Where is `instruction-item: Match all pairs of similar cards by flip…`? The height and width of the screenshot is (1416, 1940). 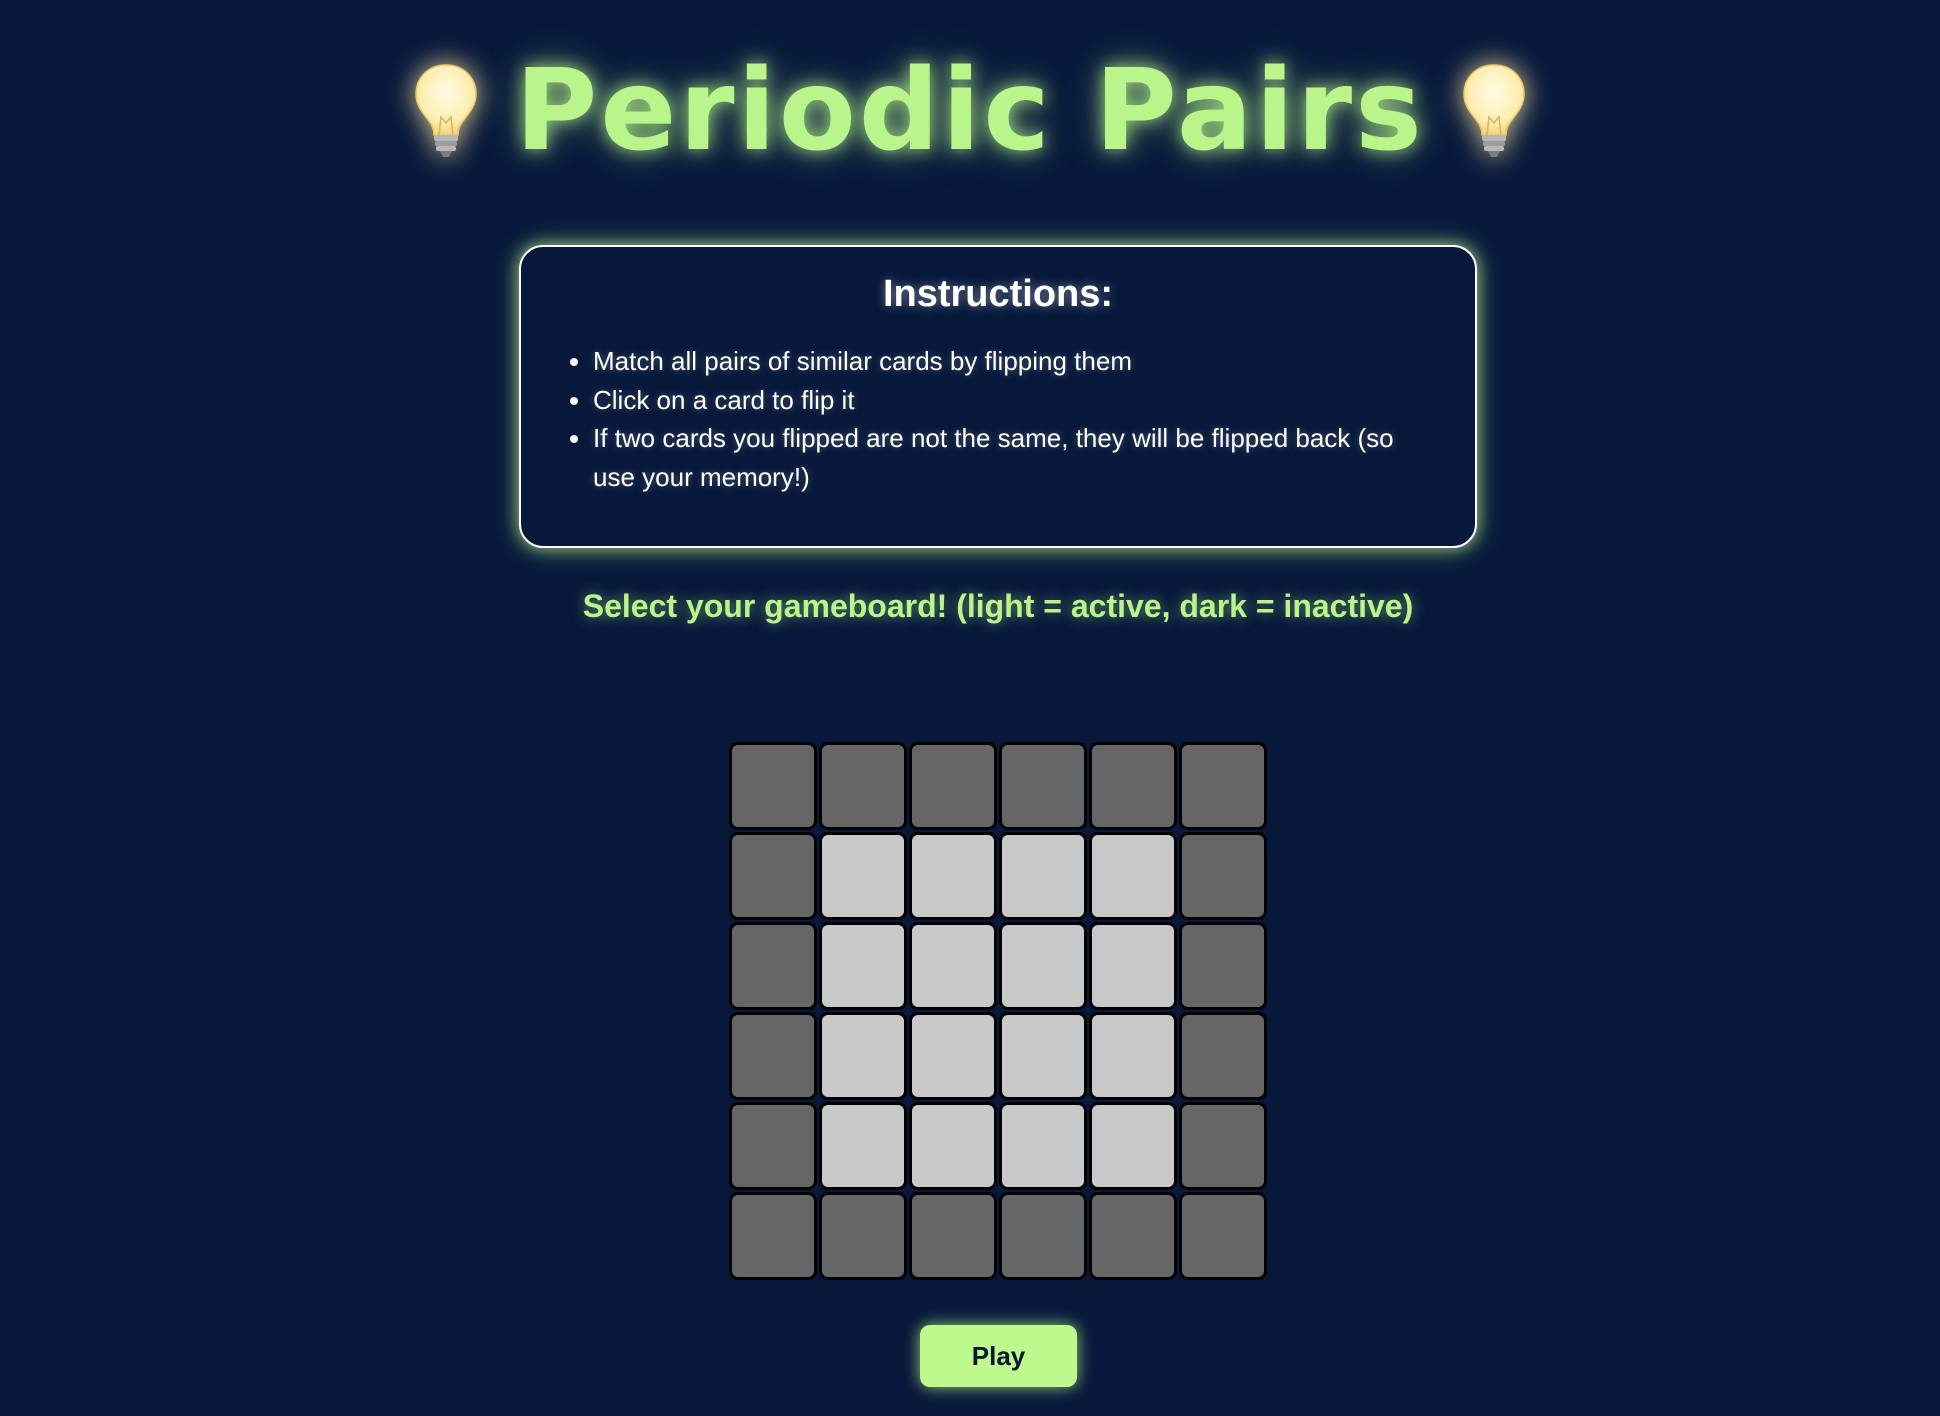 instruction-item: Match all pairs of similar cards by flip… is located at coordinates (1014, 361).